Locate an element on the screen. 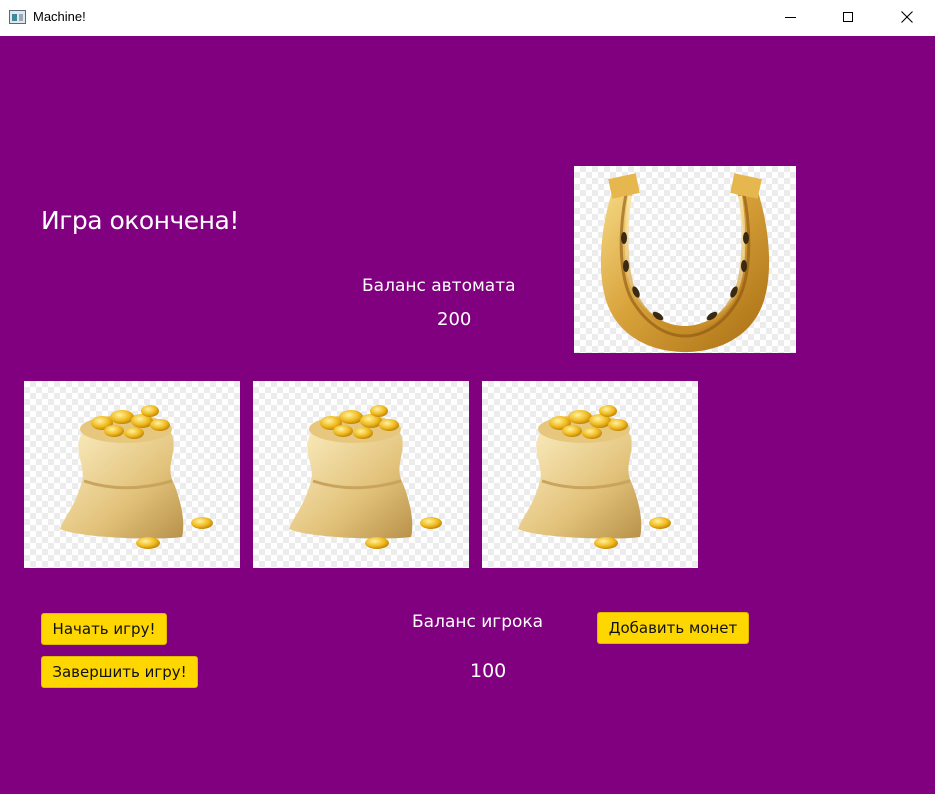  maximize-button is located at coordinates (848, 17).